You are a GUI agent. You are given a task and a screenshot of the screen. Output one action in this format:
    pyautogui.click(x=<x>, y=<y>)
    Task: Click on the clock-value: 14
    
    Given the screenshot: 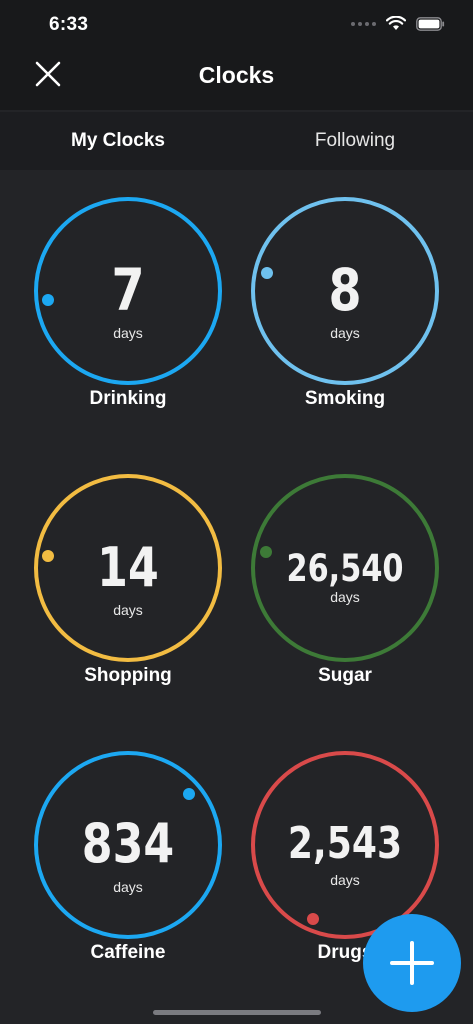 What is the action you would take?
    pyautogui.click(x=128, y=567)
    